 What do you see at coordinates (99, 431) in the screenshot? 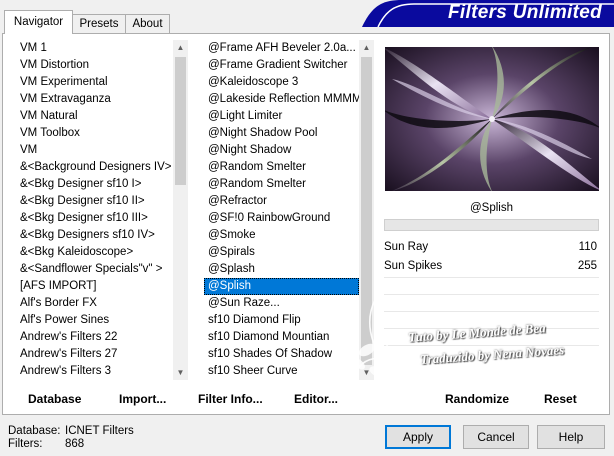
I see `database-info-value: ICNET Filters` at bounding box center [99, 431].